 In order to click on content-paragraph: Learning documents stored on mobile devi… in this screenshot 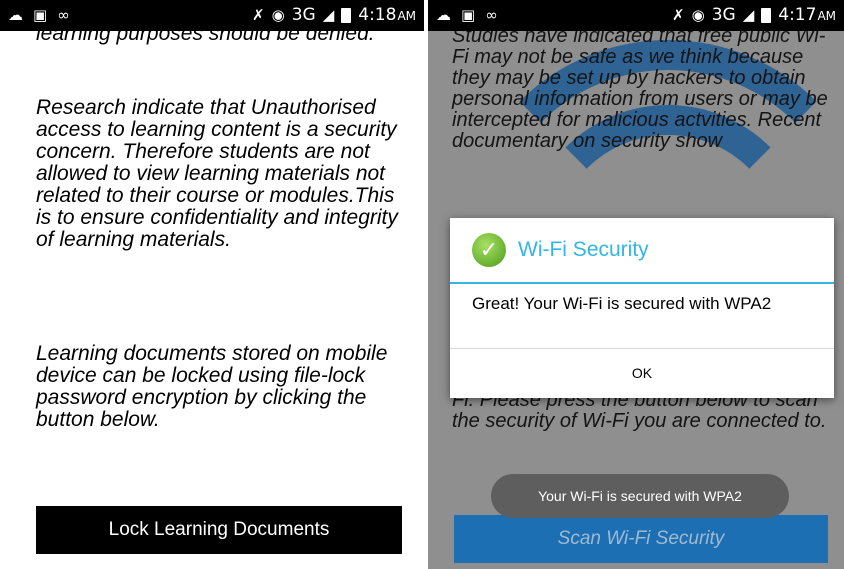, I will do `click(212, 386)`.